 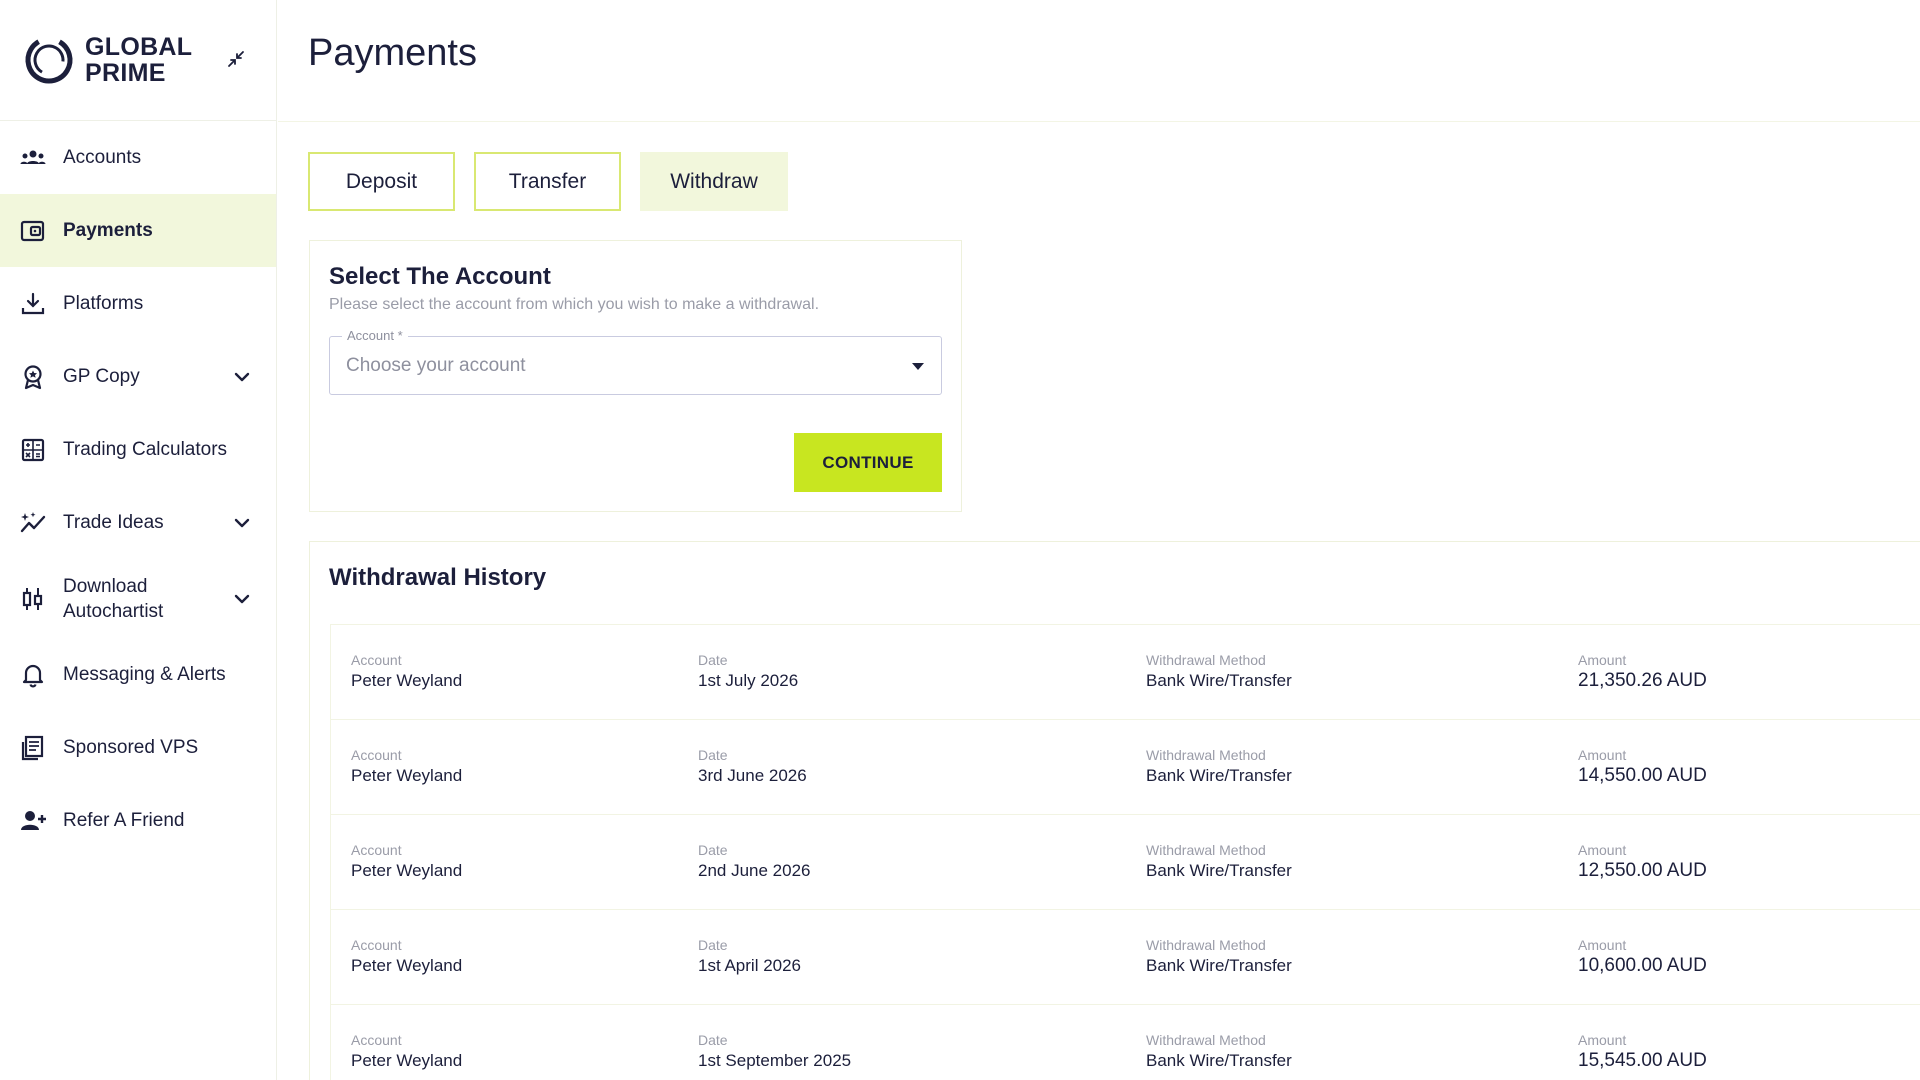 I want to click on download-icon, so click(x=33, y=303).